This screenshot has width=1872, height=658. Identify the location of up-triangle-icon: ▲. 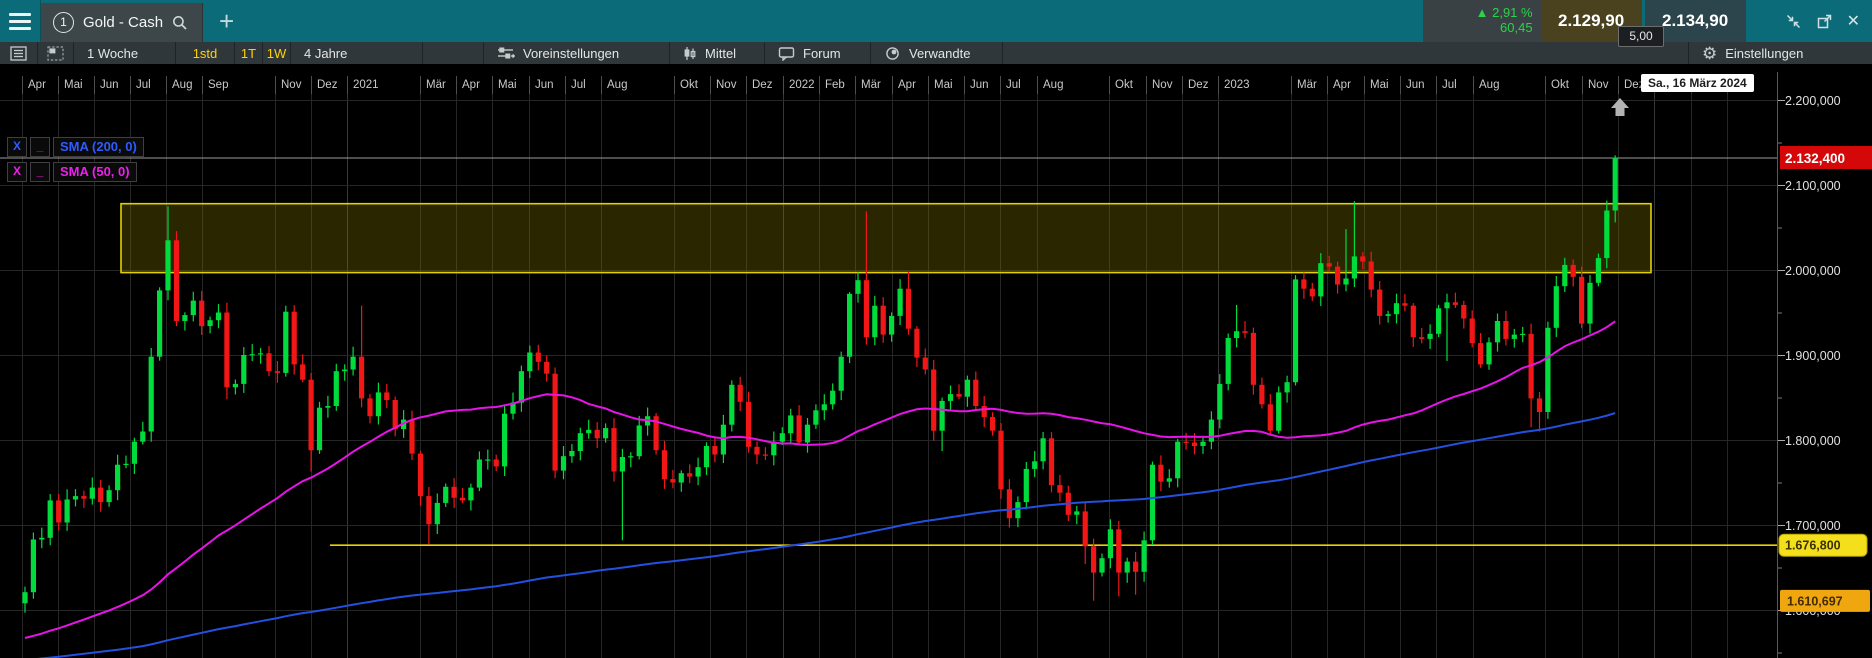
(1482, 12).